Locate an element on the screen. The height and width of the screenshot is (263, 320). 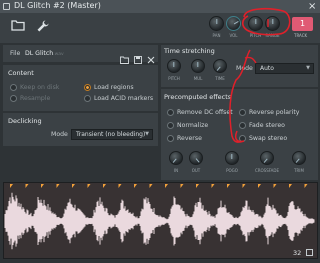
wrench-icon is located at coordinates (43, 28).